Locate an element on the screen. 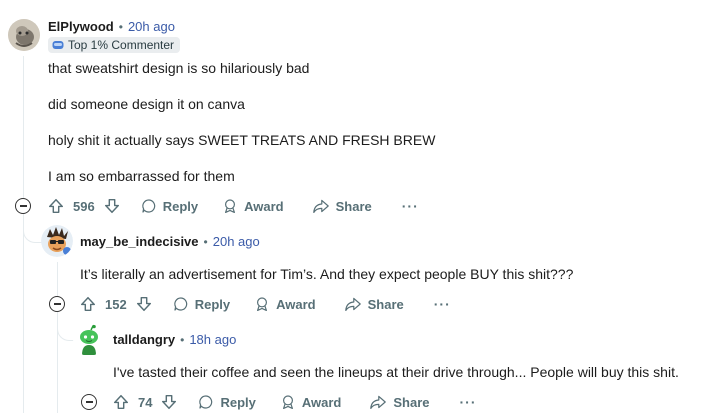 This screenshot has height=414, width=727. comment-actions: 152 Reply Award Share ··· is located at coordinates (265, 304).